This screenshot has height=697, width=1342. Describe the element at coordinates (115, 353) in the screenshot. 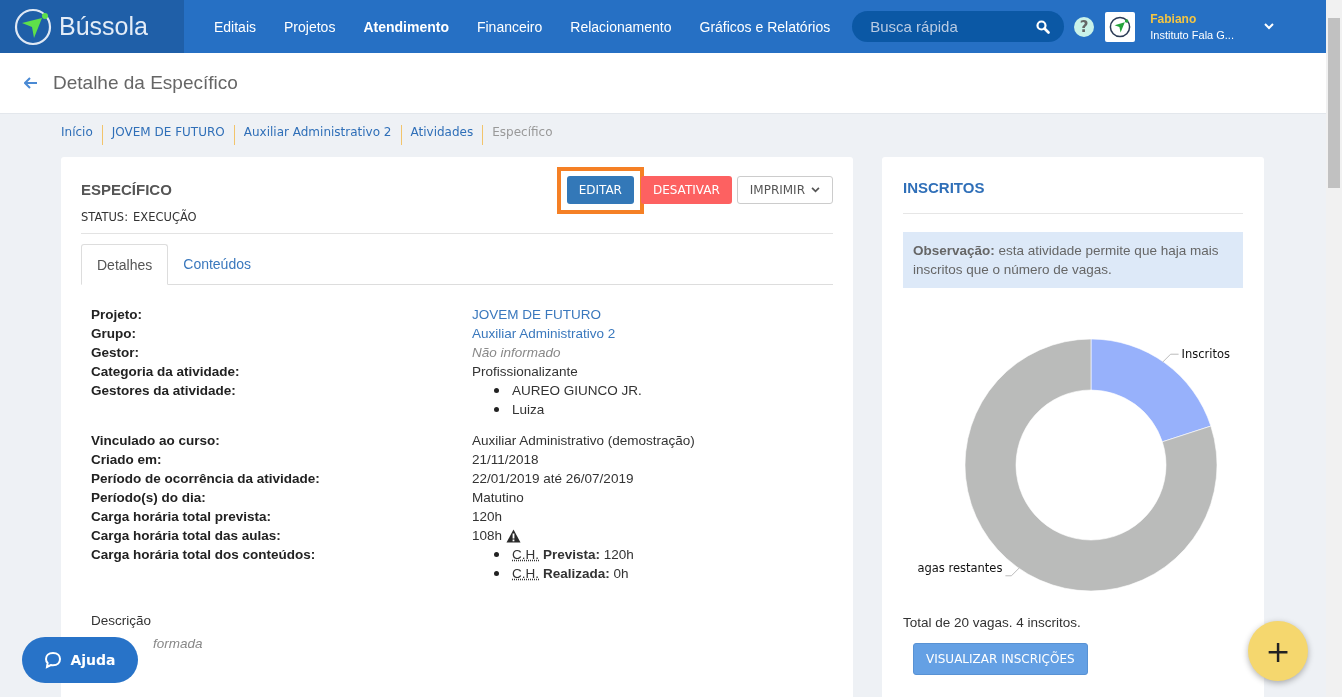

I see `field-label: Gestor:` at that location.